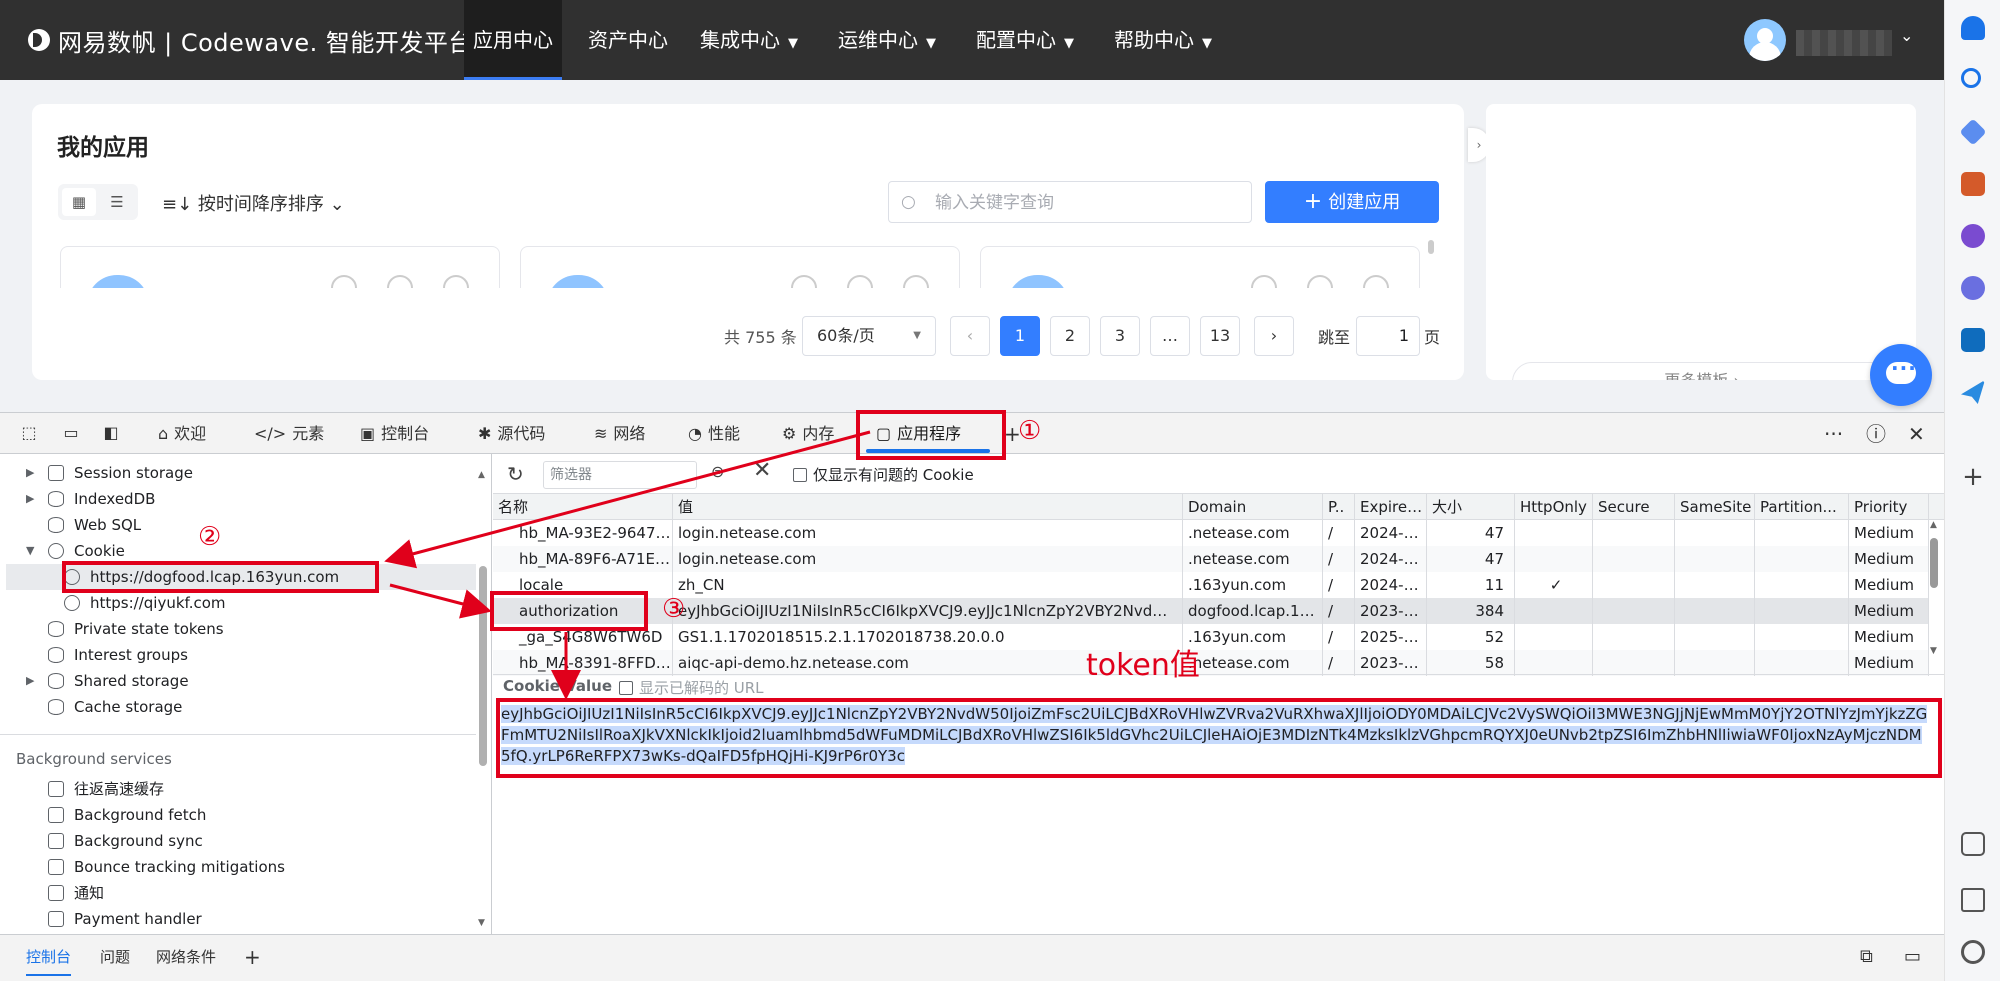 The height and width of the screenshot is (981, 2000). What do you see at coordinates (1765, 40) in the screenshot?
I see `avatar` at bounding box center [1765, 40].